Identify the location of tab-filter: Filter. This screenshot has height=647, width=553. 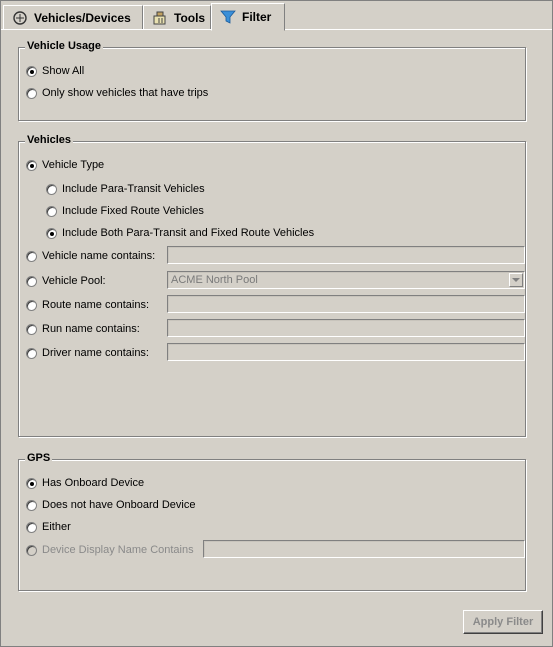
(248, 17).